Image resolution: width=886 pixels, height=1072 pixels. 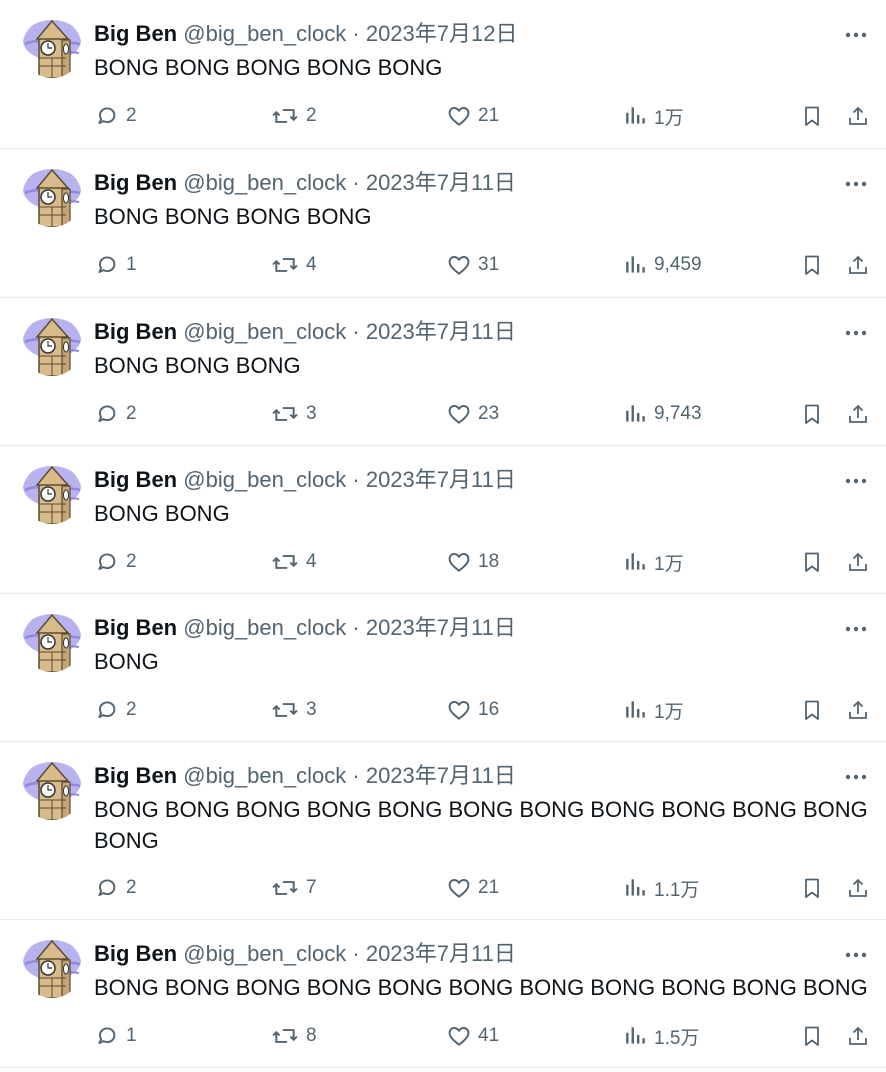 I want to click on retweet-button: 2, so click(x=293, y=116).